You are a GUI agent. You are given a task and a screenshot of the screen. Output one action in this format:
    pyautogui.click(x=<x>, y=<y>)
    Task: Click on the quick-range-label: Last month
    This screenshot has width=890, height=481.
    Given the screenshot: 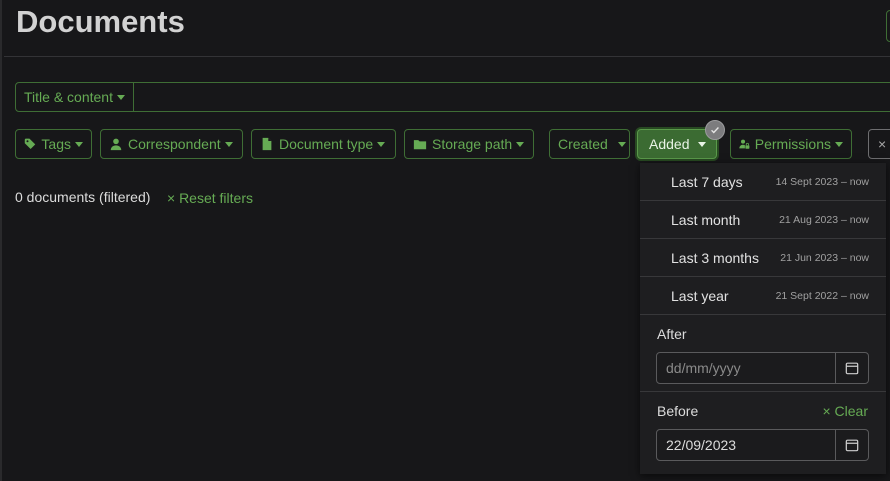 What is the action you would take?
    pyautogui.click(x=706, y=219)
    